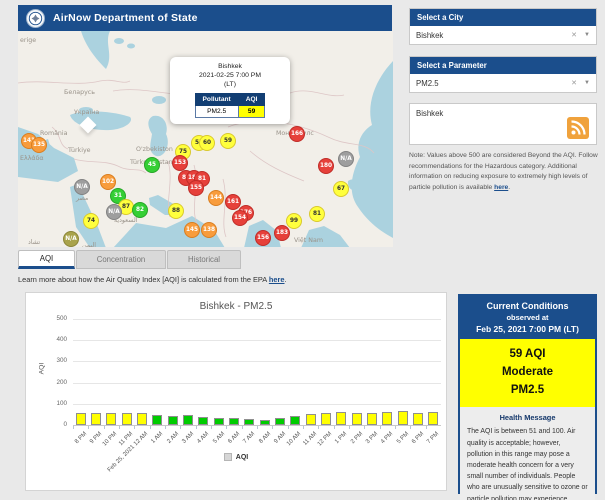 The image size is (605, 500). Describe the element at coordinates (341, 189) in the screenshot. I see `aqi-marker: 67` at that location.